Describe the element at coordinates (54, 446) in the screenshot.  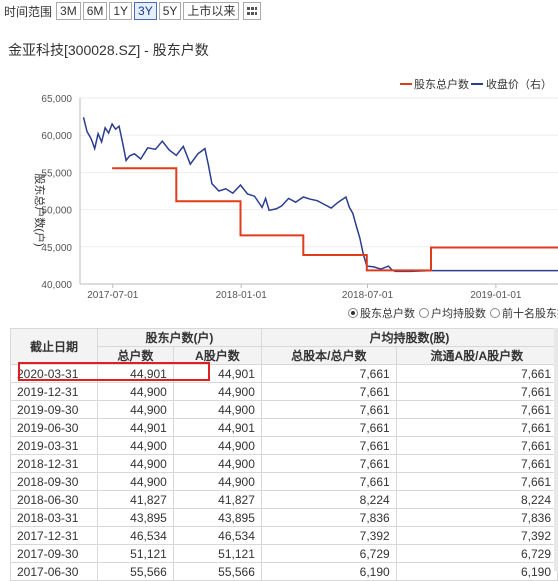
I see `cell-date: 2019-03-31` at that location.